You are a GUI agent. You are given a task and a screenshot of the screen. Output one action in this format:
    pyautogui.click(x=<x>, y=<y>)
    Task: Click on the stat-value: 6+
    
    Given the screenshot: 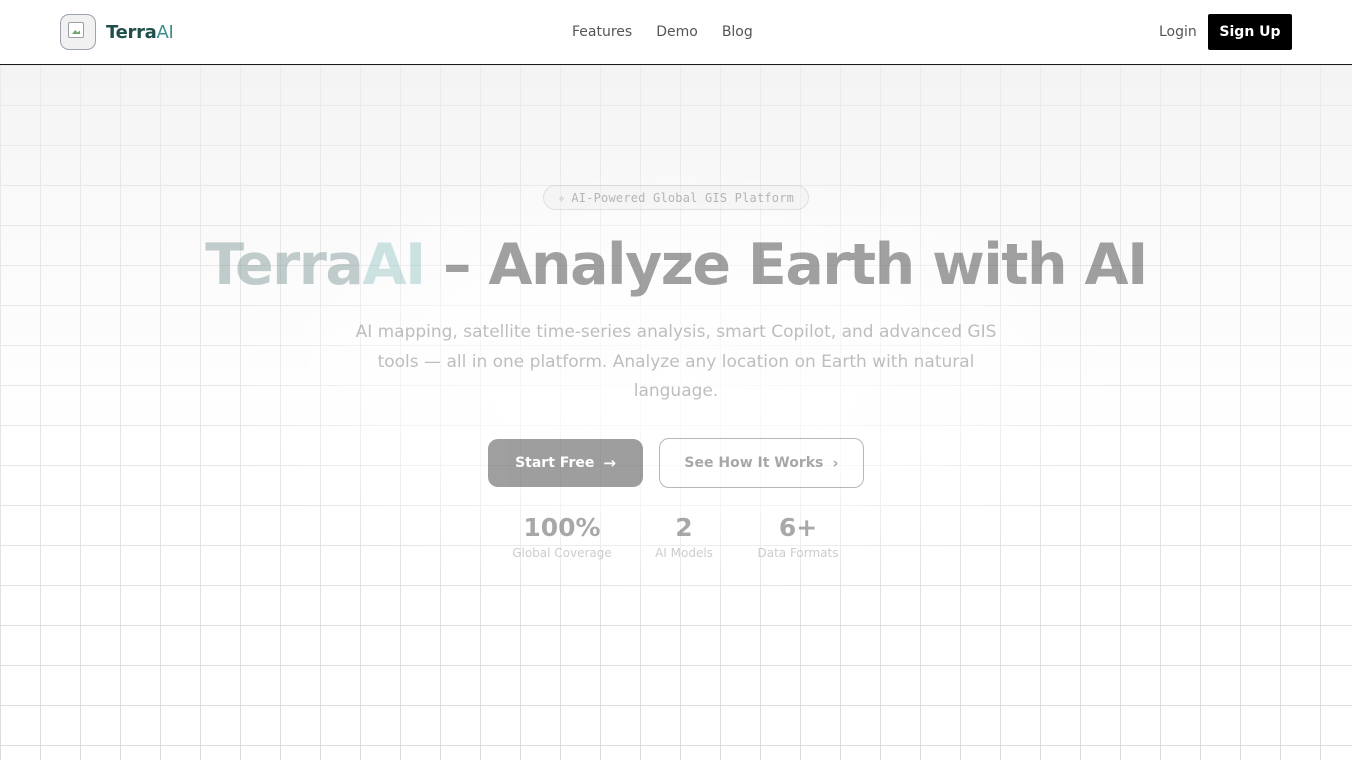 What is the action you would take?
    pyautogui.click(x=798, y=527)
    